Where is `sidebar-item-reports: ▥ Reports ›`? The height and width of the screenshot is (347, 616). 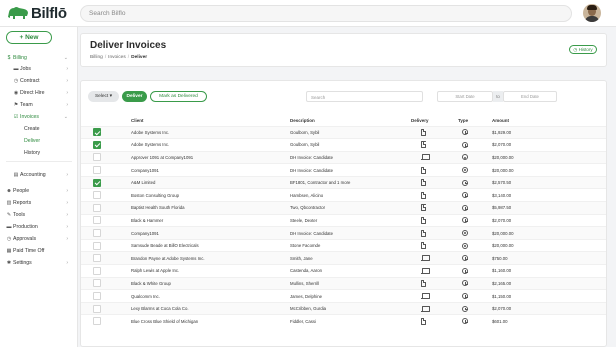
sidebar-item-reports: ▥ Reports › is located at coordinates (39, 202).